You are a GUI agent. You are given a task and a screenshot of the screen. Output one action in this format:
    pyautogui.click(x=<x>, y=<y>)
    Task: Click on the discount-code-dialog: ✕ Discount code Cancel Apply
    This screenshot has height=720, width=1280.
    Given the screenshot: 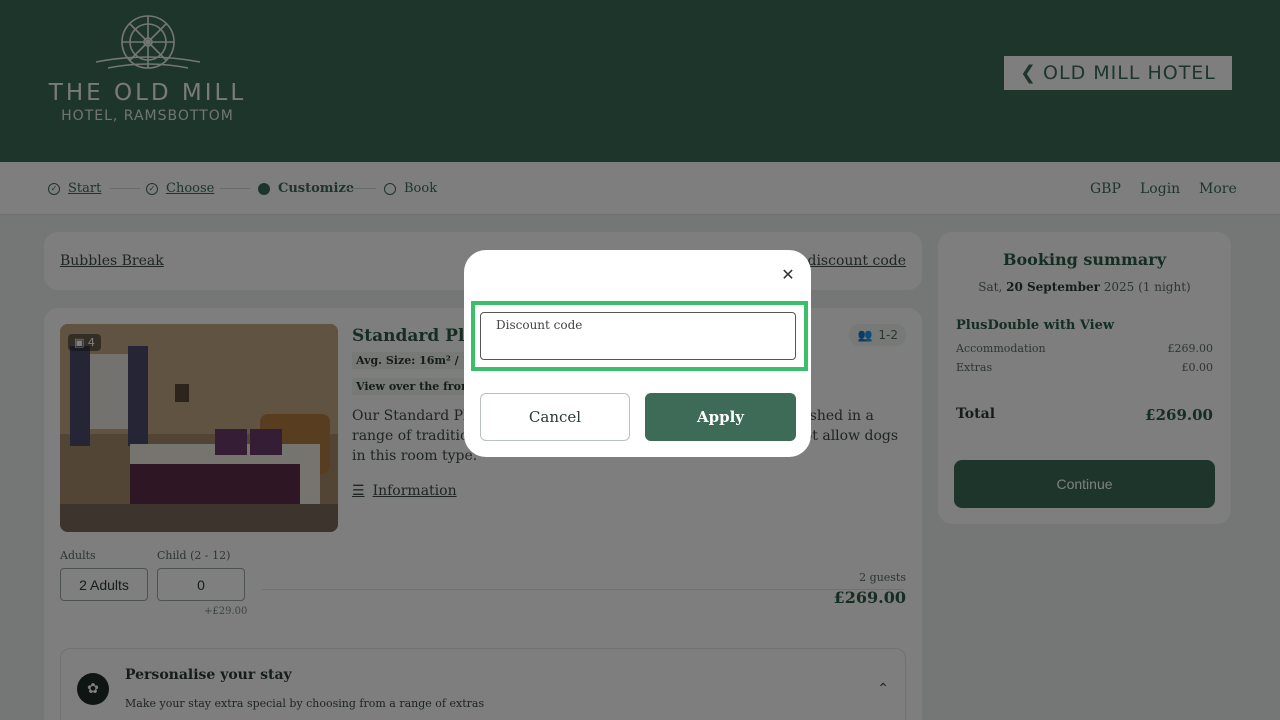 What is the action you would take?
    pyautogui.click(x=637, y=353)
    